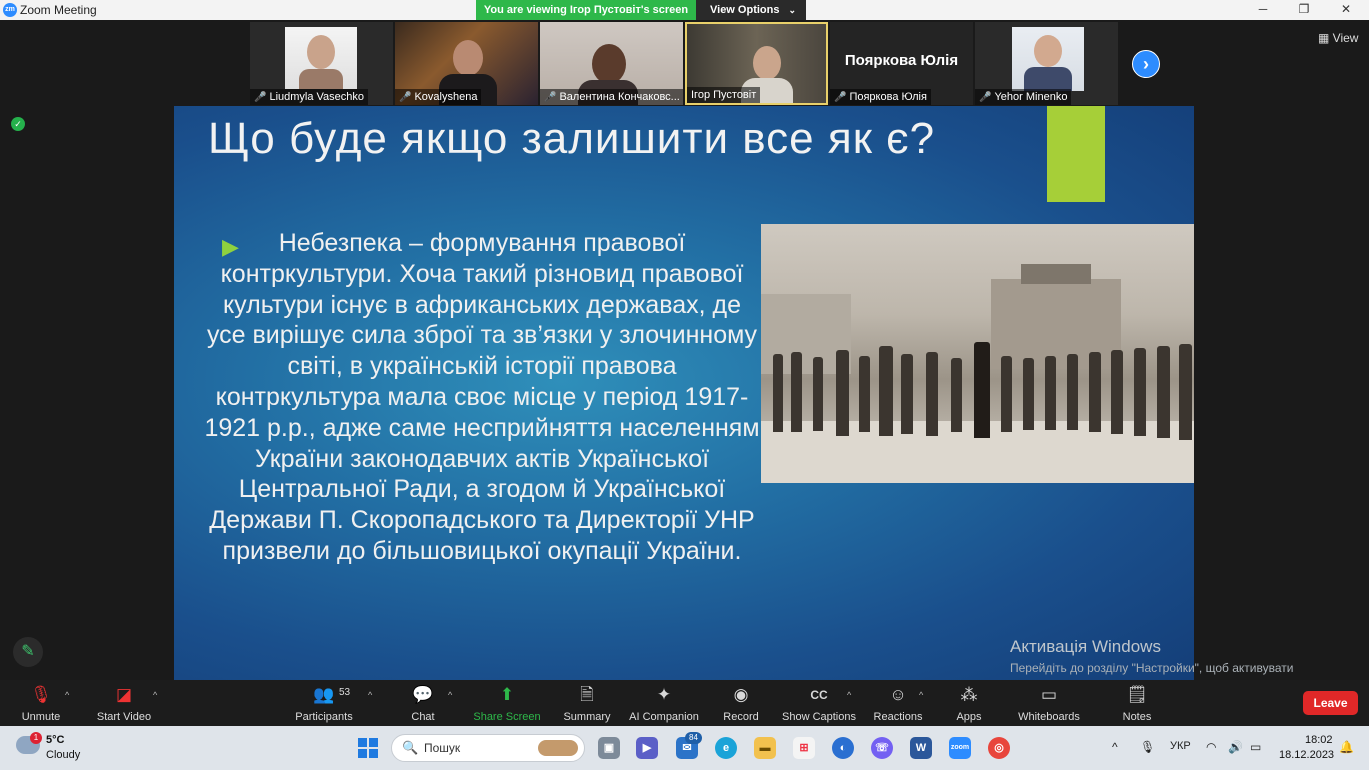 This screenshot has width=1369, height=770. I want to click on clock-time: 18:02, so click(1319, 740).